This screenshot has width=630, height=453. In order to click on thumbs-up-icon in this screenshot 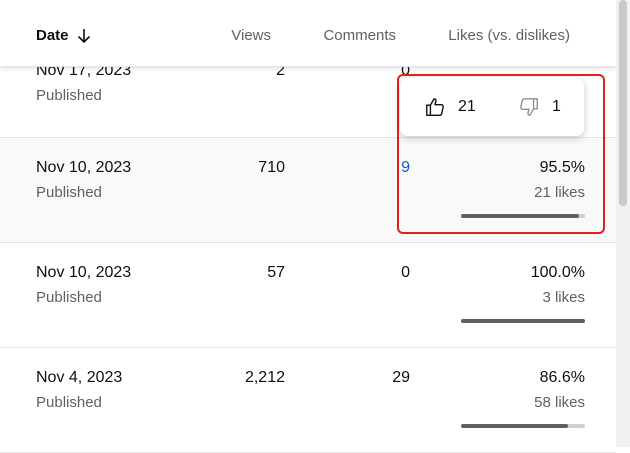, I will do `click(435, 107)`.